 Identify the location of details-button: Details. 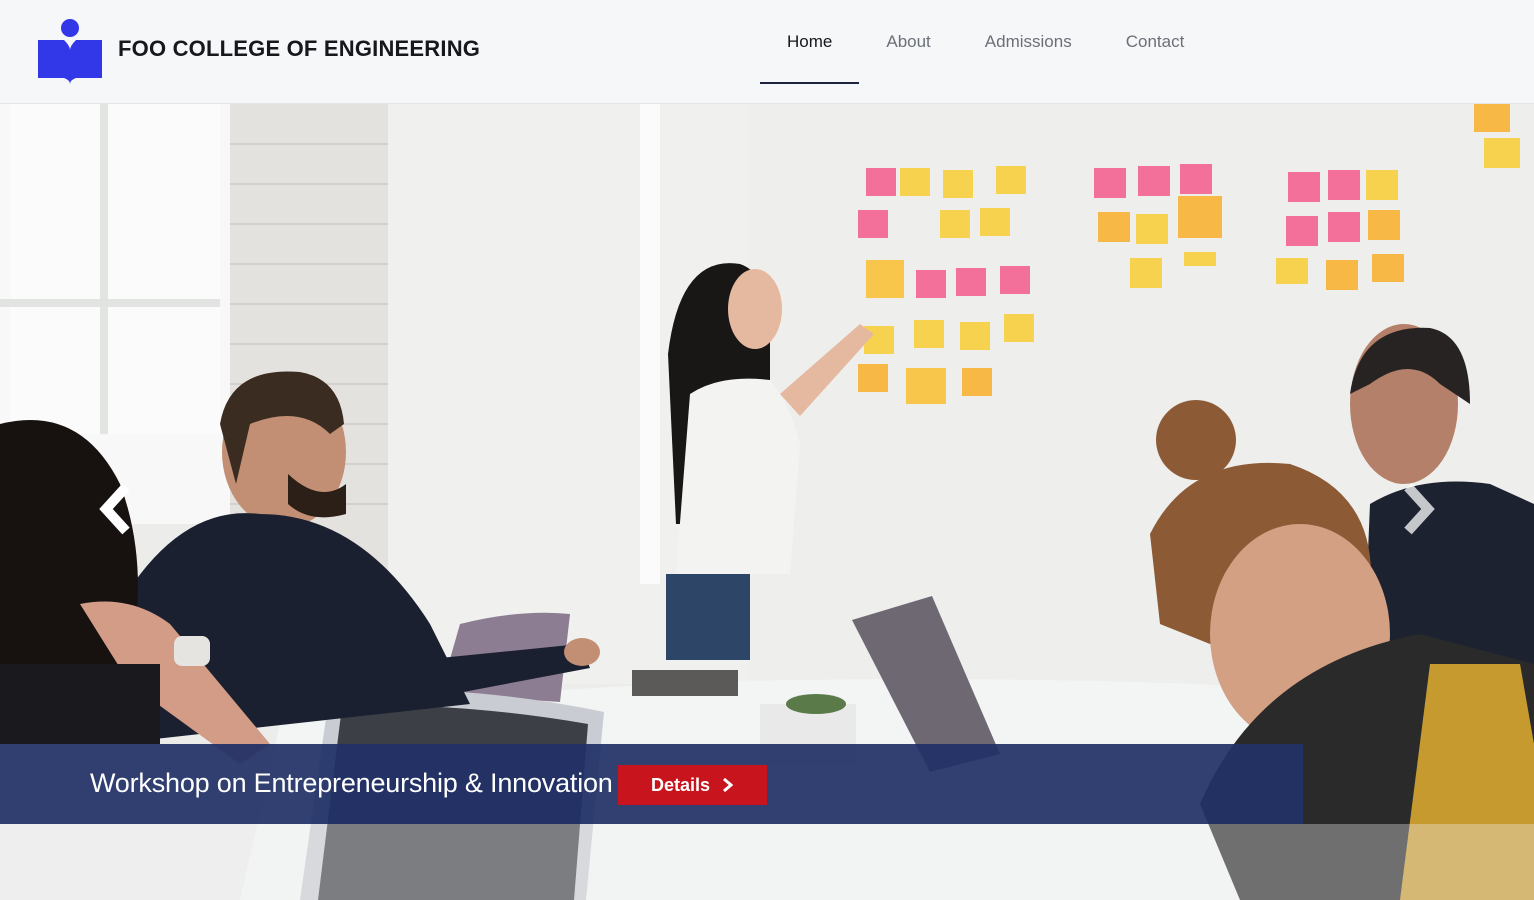
(692, 785).